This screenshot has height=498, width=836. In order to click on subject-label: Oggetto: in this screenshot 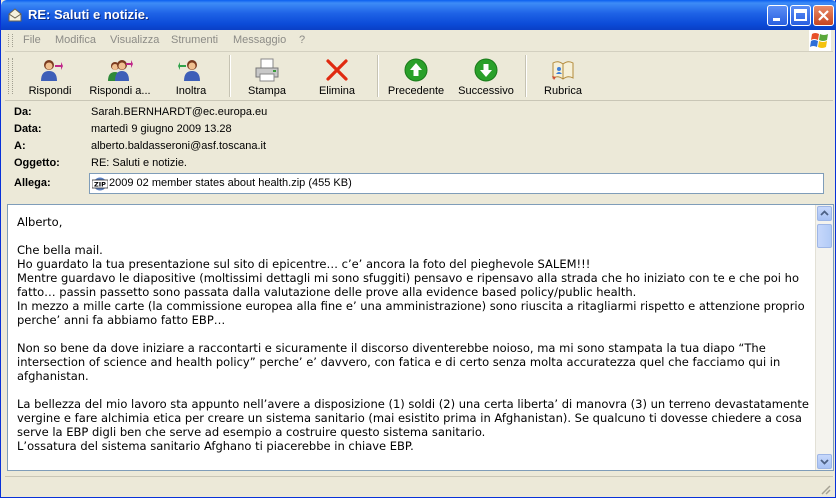, I will do `click(37, 163)`.